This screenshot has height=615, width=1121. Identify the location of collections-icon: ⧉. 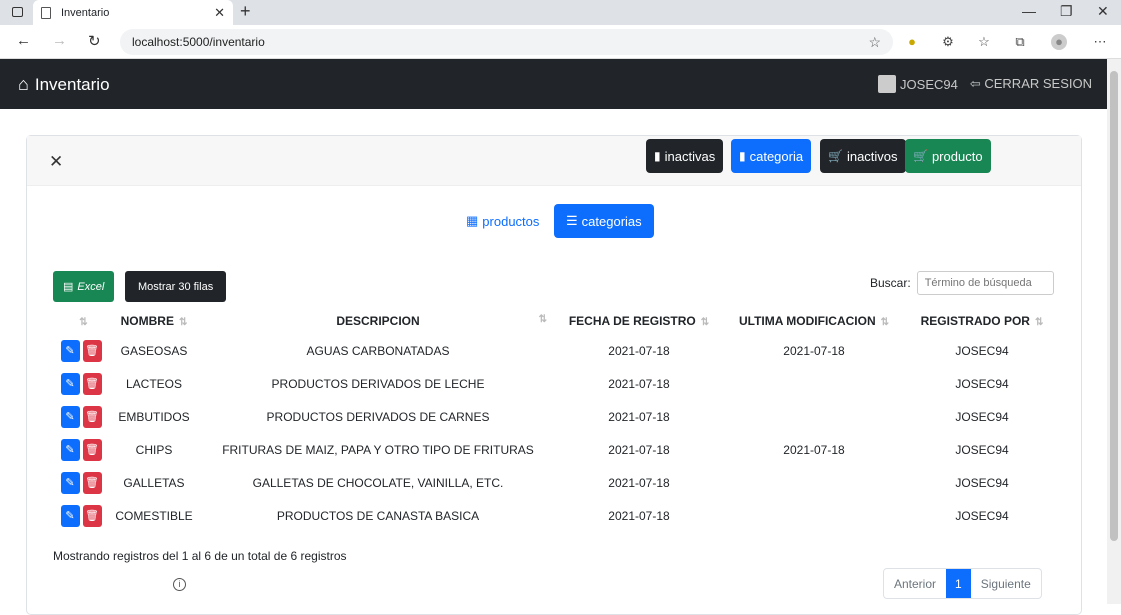
(1020, 42).